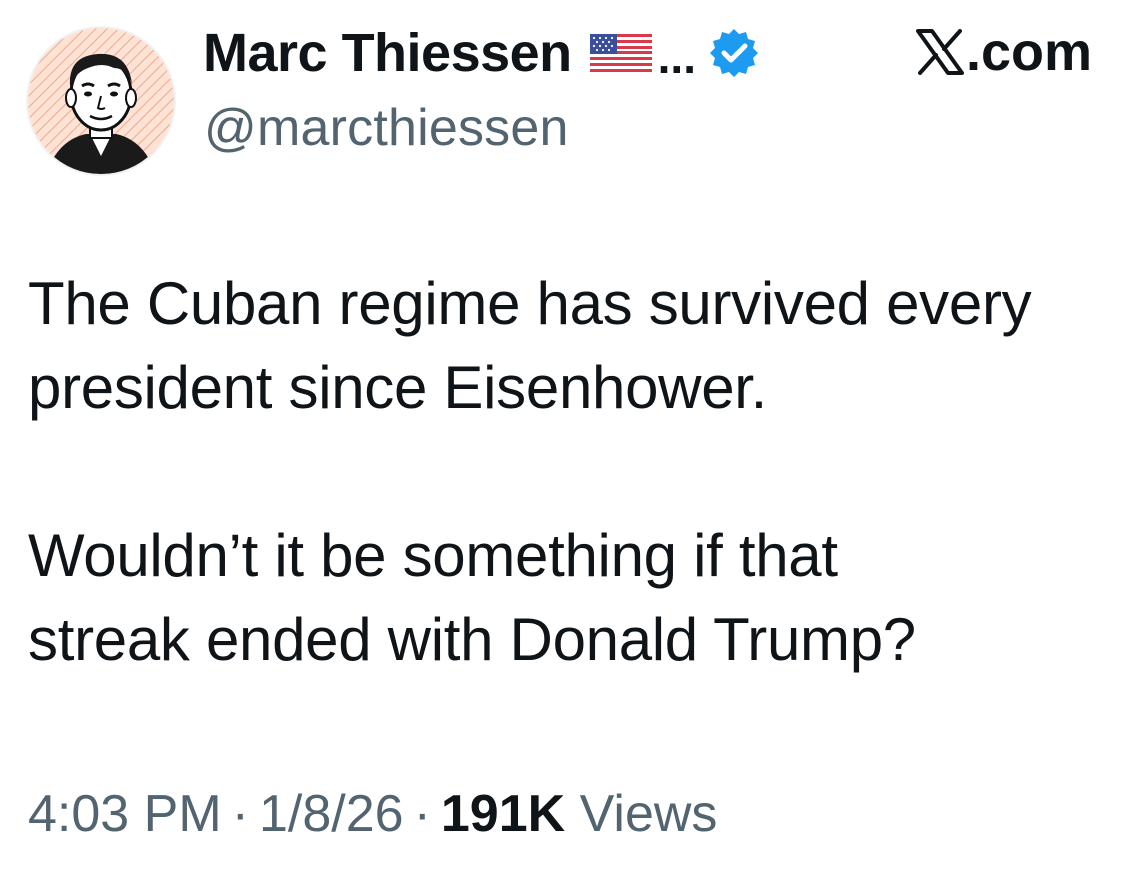 This screenshot has height=896, width=1146. What do you see at coordinates (331, 814) in the screenshot?
I see `tweet-date: 1/8/26` at bounding box center [331, 814].